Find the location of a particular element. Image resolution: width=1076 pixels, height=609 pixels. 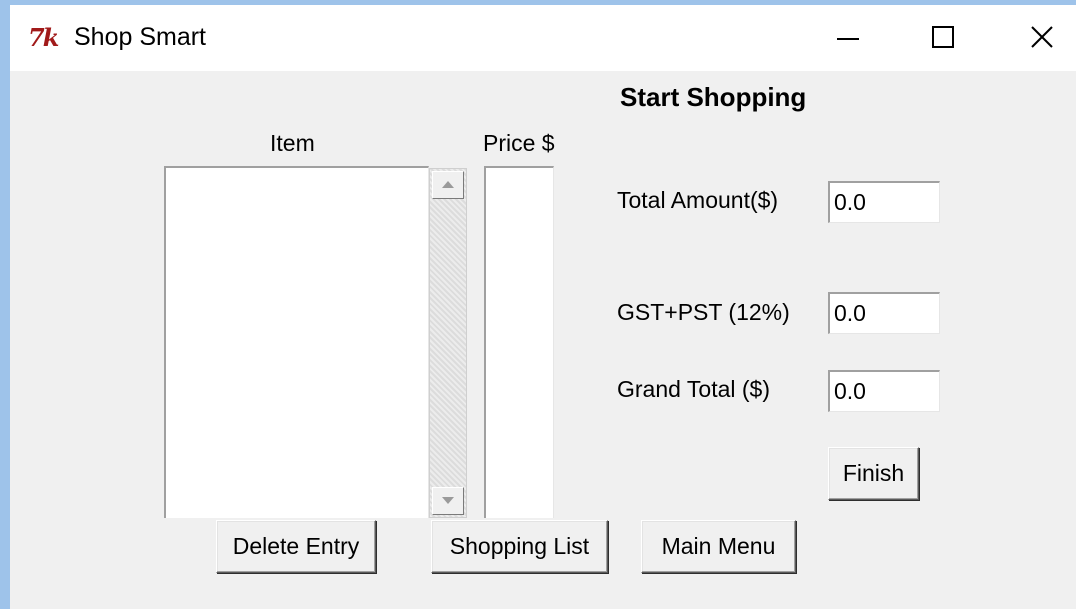

maximize-button is located at coordinates (943, 37).